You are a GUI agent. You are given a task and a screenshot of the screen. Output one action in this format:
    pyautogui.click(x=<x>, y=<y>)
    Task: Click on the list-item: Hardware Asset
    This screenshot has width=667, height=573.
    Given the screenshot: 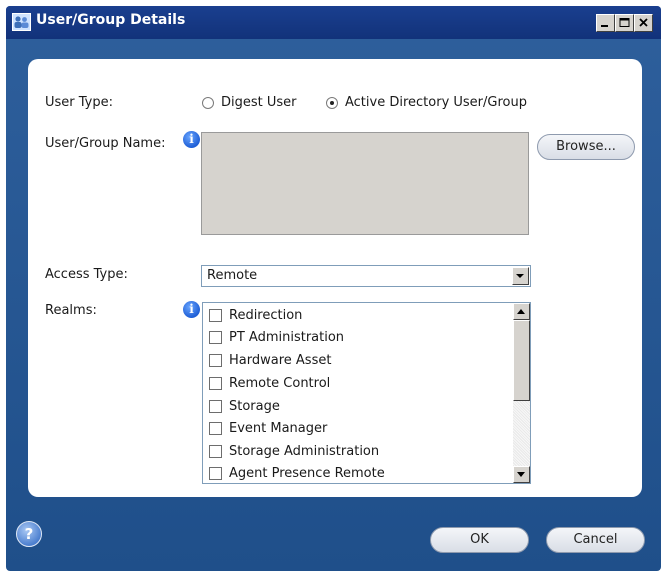 What is the action you would take?
    pyautogui.click(x=270, y=360)
    